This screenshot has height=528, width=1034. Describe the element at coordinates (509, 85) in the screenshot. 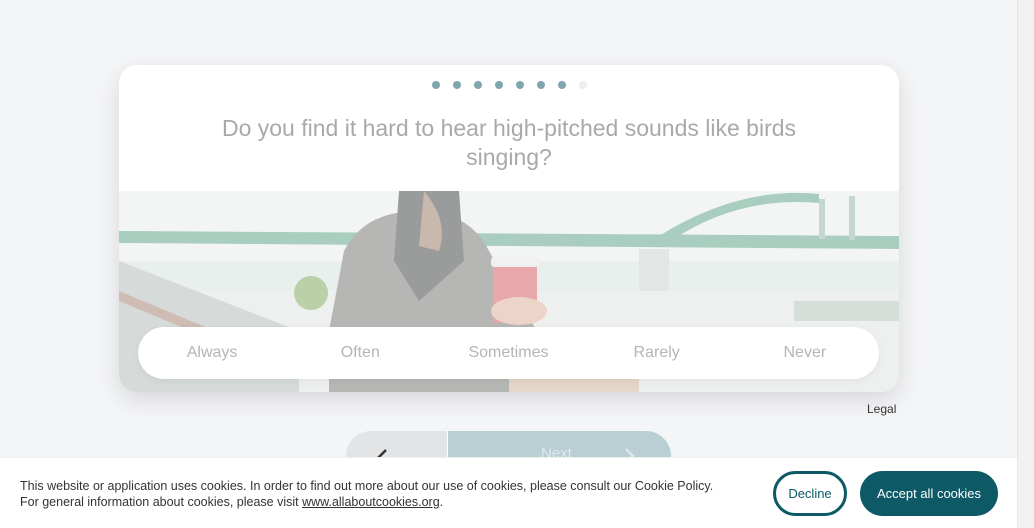

I see `progress-dots` at that location.